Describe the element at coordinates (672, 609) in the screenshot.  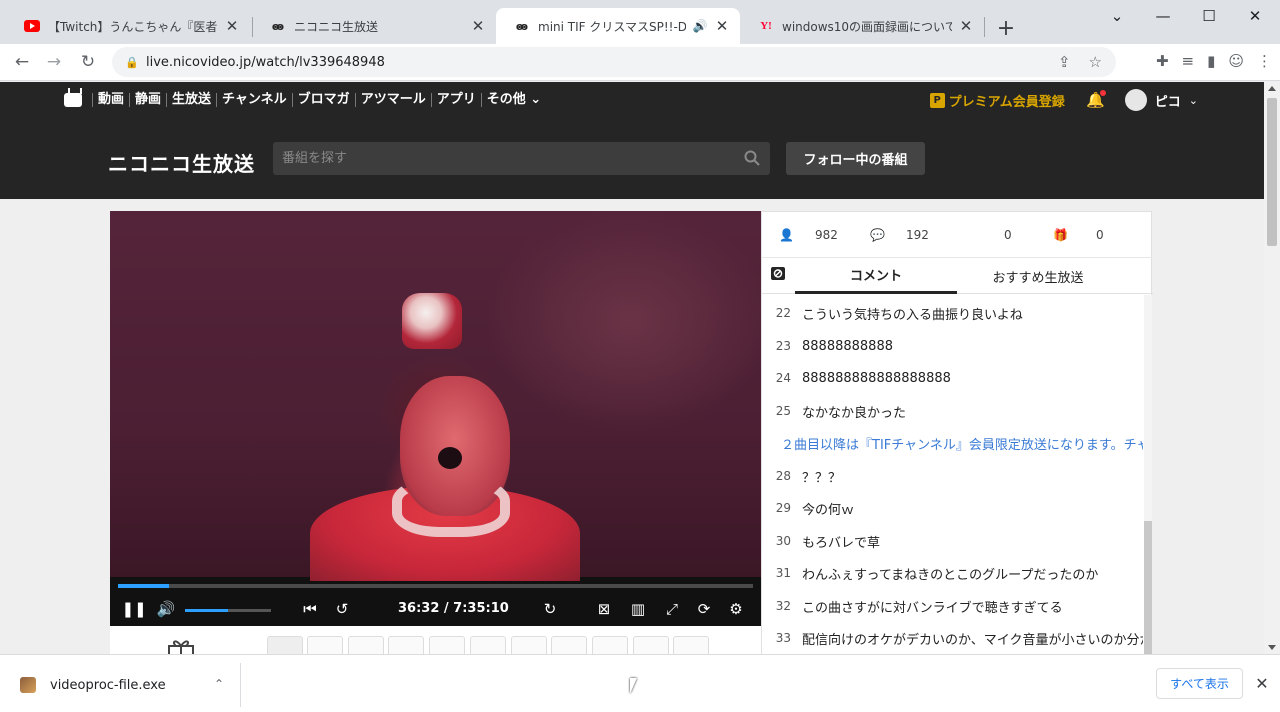
I see `fullscreen-icon: ⤢` at that location.